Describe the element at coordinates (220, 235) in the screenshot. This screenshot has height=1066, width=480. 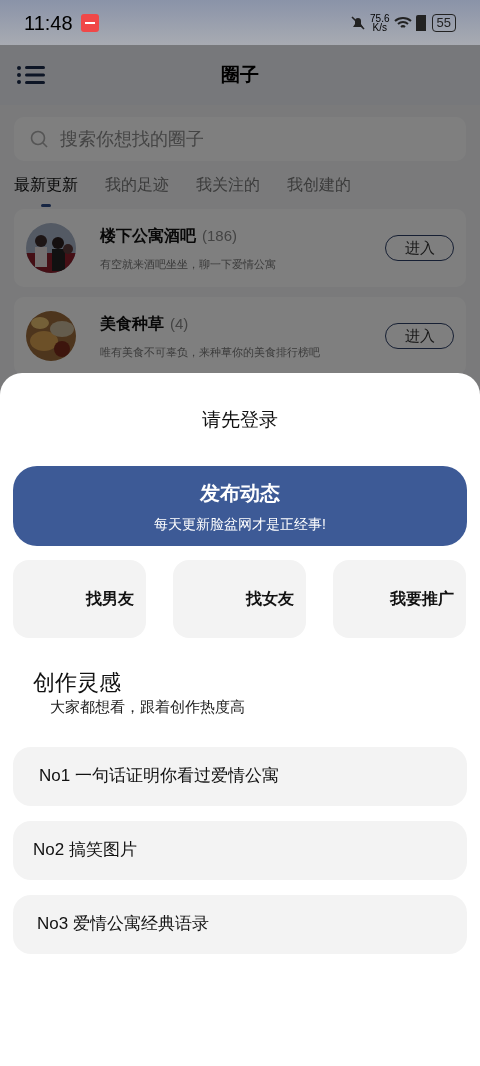
I see `member-count: (186)` at that location.